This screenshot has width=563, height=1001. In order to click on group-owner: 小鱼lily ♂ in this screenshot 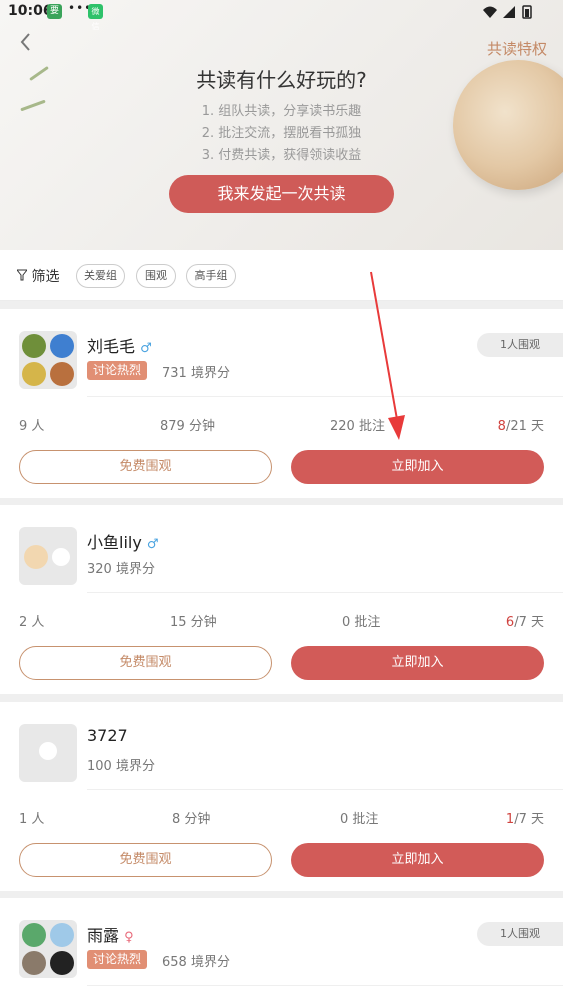, I will do `click(123, 541)`.